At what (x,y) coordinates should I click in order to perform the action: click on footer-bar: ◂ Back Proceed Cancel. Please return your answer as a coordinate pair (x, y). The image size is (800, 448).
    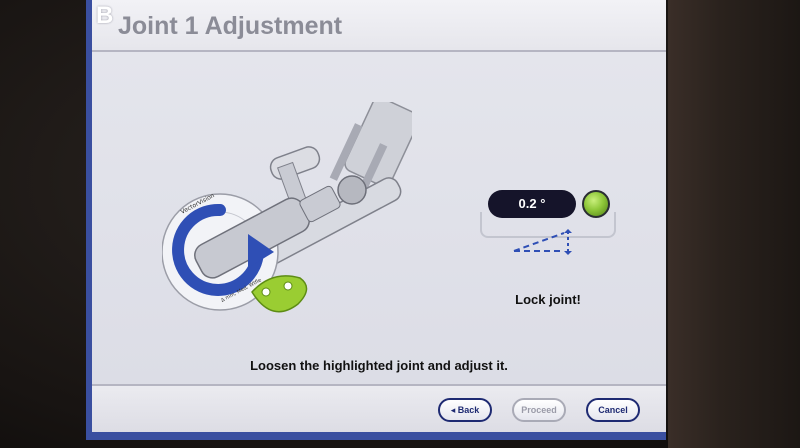
    Looking at the image, I should click on (379, 408).